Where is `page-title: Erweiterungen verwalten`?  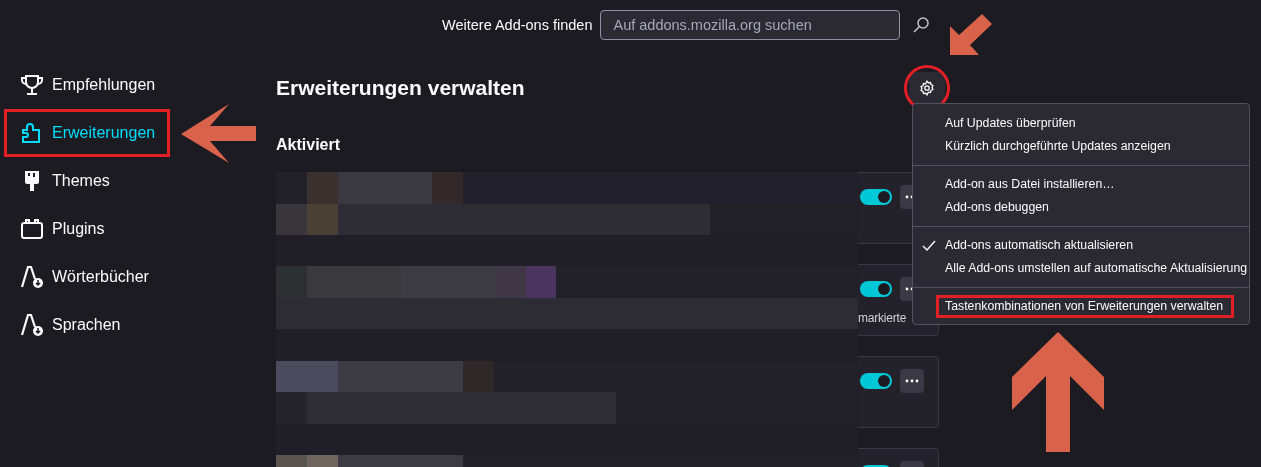 page-title: Erweiterungen verwalten is located at coordinates (400, 88).